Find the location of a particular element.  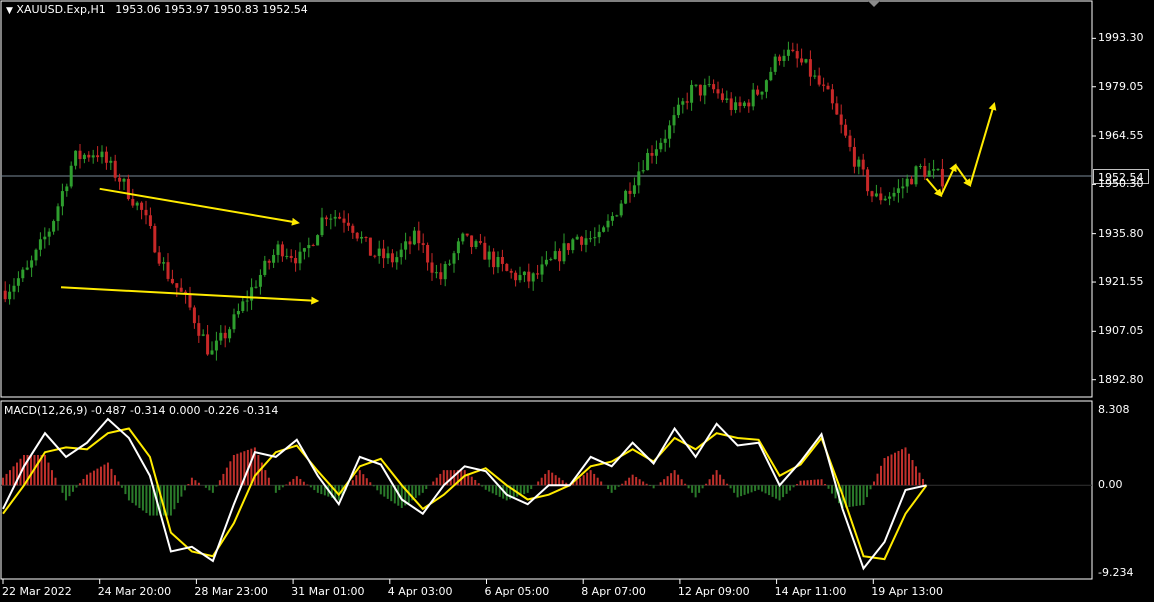

time-tick-label: 6 Apr 05:00 is located at coordinates (517, 591).